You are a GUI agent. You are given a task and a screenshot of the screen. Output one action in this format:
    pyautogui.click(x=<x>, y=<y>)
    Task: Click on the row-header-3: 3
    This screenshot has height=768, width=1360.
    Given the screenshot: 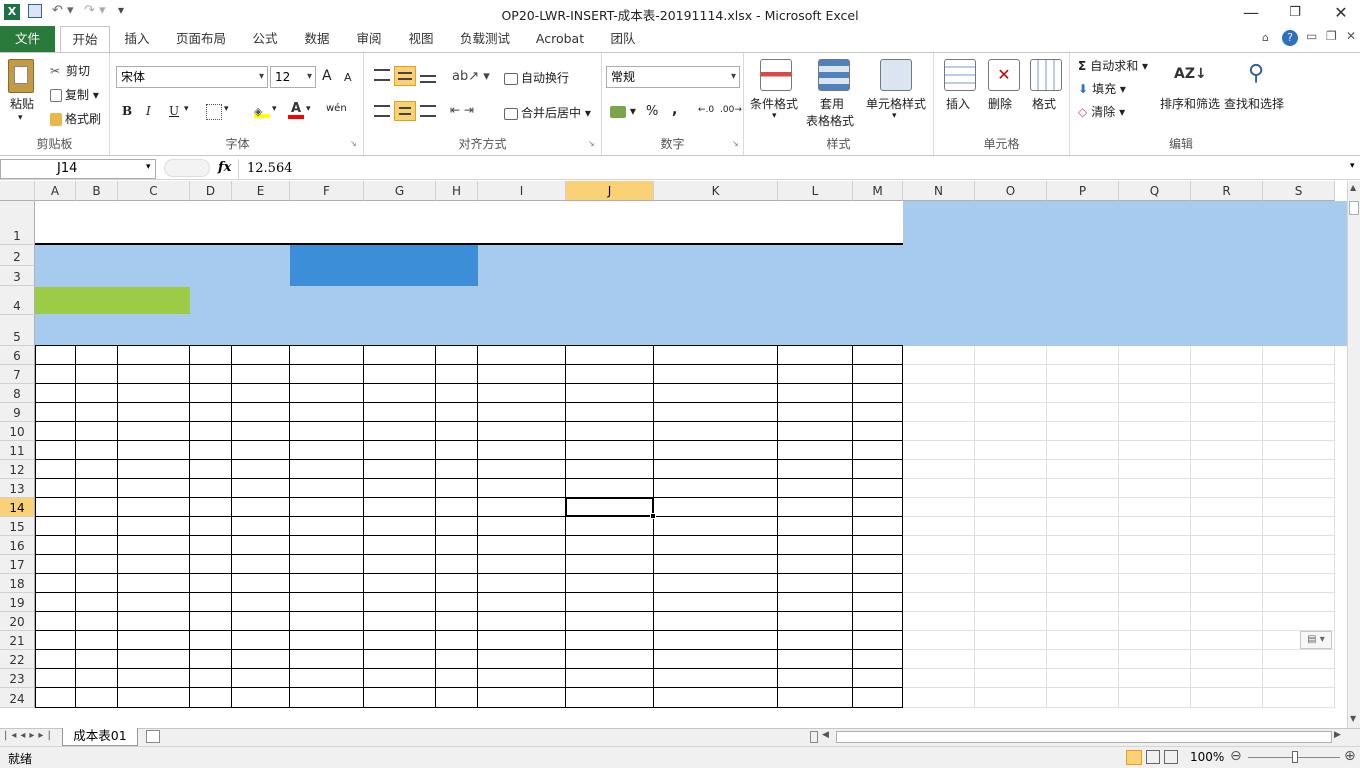 What is the action you would take?
    pyautogui.click(x=17, y=276)
    